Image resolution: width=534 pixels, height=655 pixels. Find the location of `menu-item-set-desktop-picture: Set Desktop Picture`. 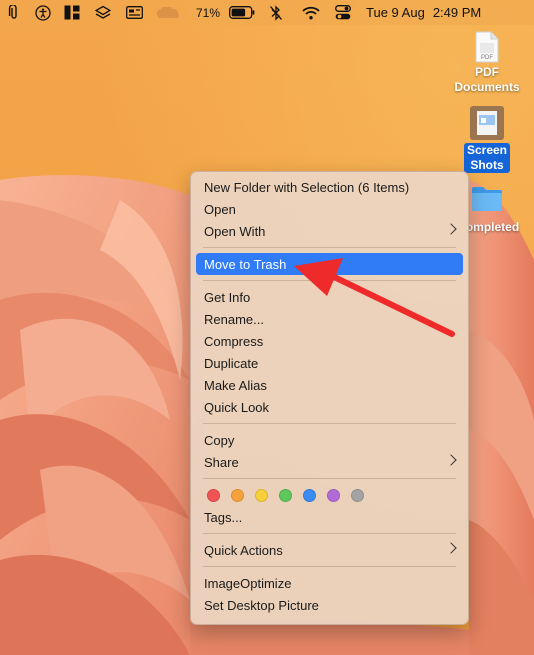

menu-item-set-desktop-picture: Set Desktop Picture is located at coordinates (329, 605).